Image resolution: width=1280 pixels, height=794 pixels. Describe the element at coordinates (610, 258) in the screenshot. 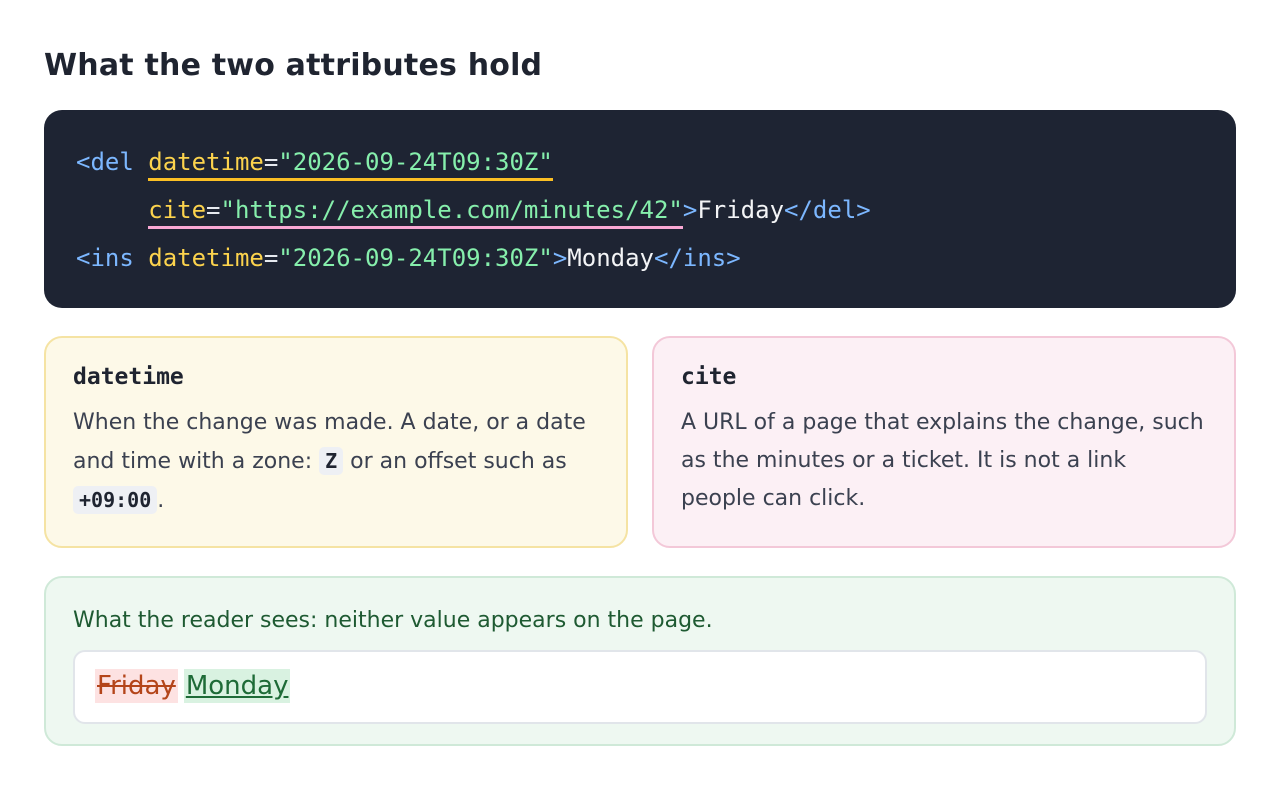

I see `ins-content: Monday` at that location.